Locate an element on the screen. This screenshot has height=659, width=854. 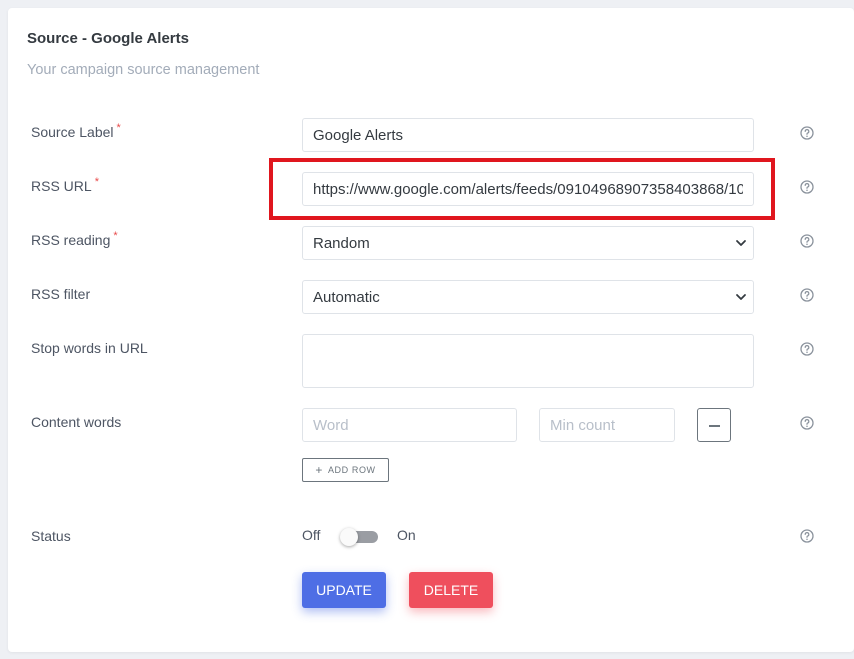
plus-icon: + is located at coordinates (319, 470).